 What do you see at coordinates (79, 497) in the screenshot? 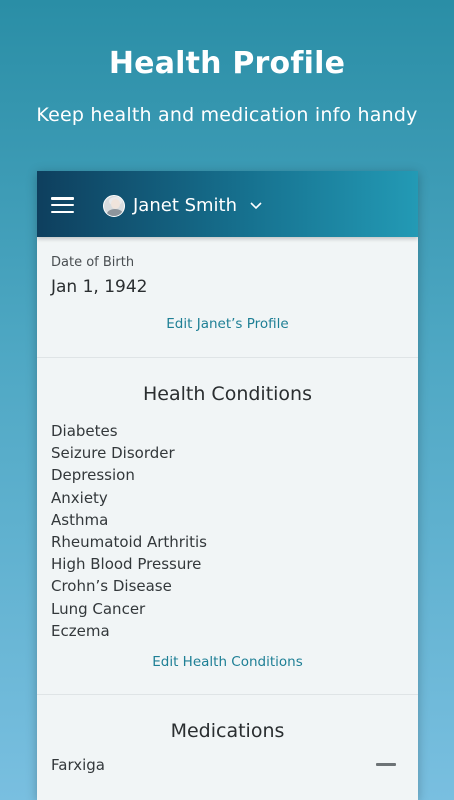
I see `condition-item: Anxiety` at bounding box center [79, 497].